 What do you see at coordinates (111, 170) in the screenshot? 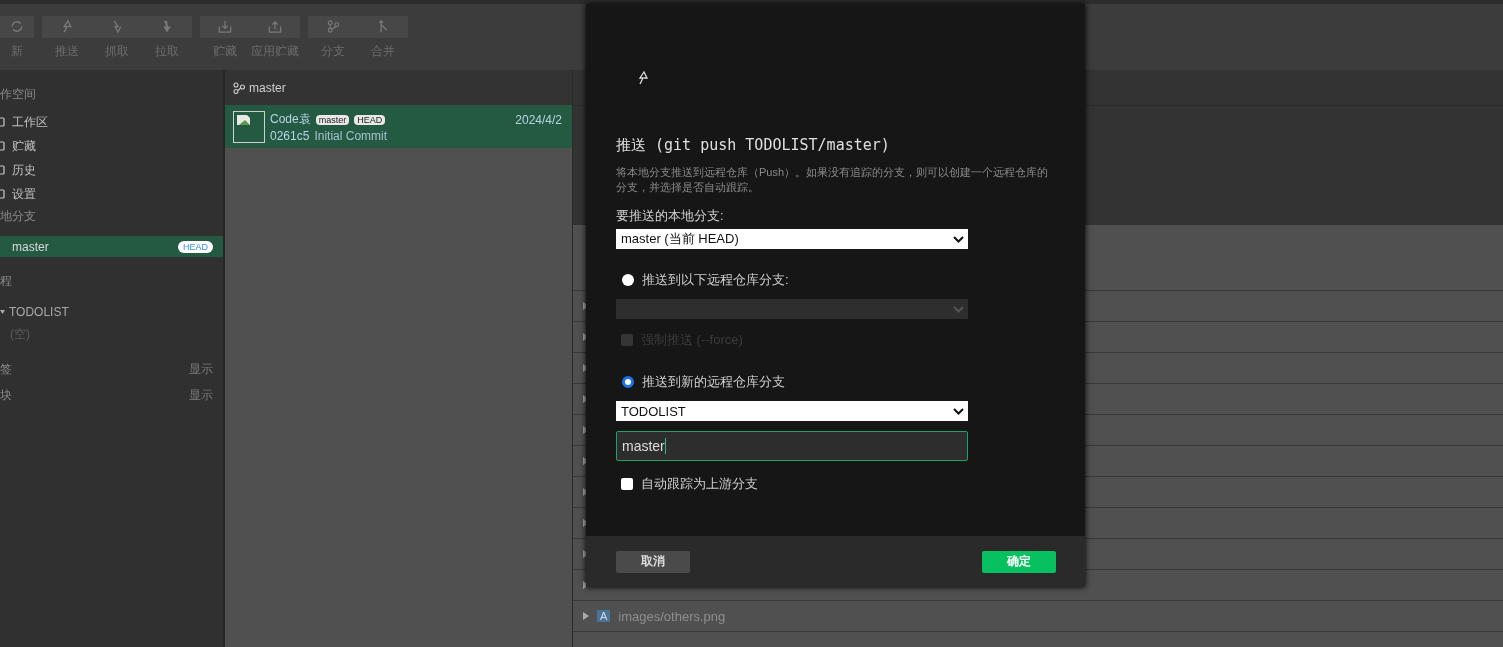
I see `sidebar-item: 历史` at bounding box center [111, 170].